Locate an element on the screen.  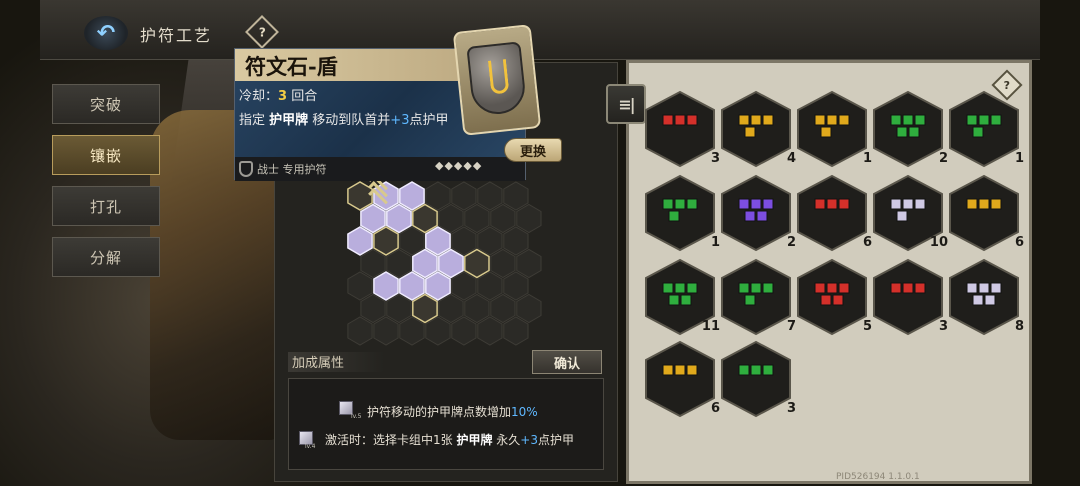
rune-level-tag: lv.4 is located at coordinates (310, 446).